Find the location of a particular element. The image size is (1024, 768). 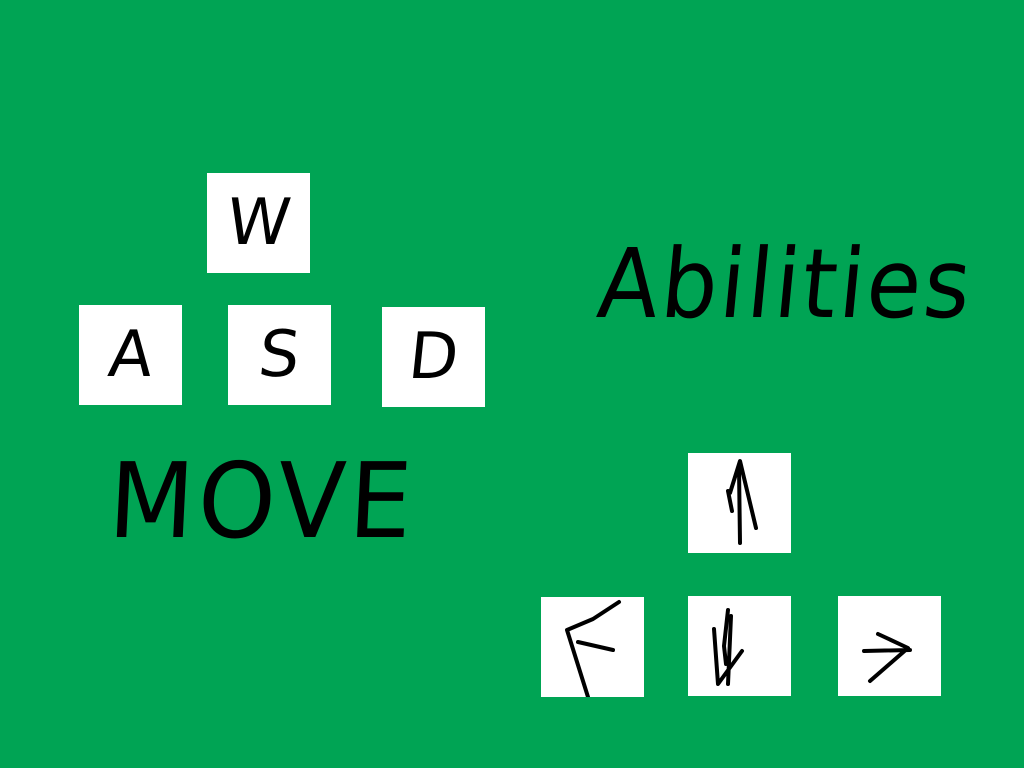

key-s: S is located at coordinates (279, 355).